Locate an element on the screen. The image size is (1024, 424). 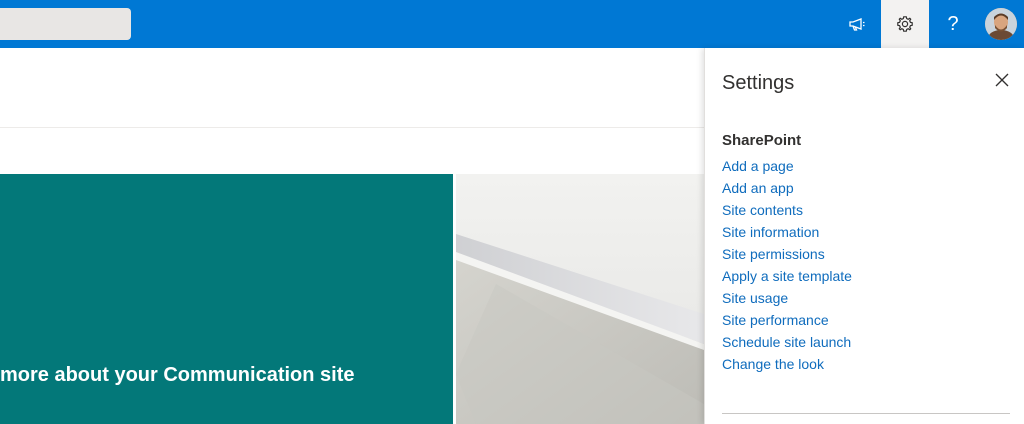
link-schedule-site-launch: Schedule site launch is located at coordinates (787, 342).